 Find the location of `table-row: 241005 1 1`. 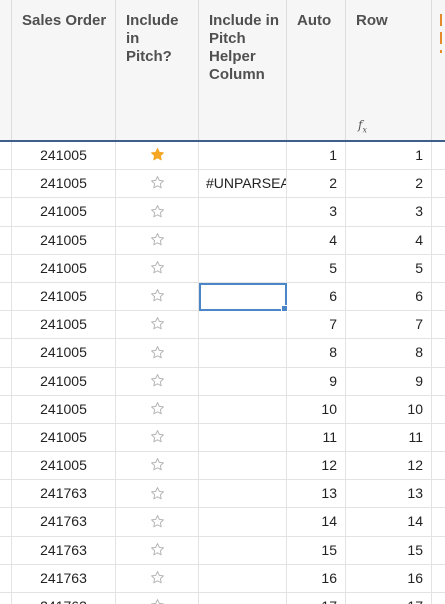

table-row: 241005 1 1 is located at coordinates (222, 156).